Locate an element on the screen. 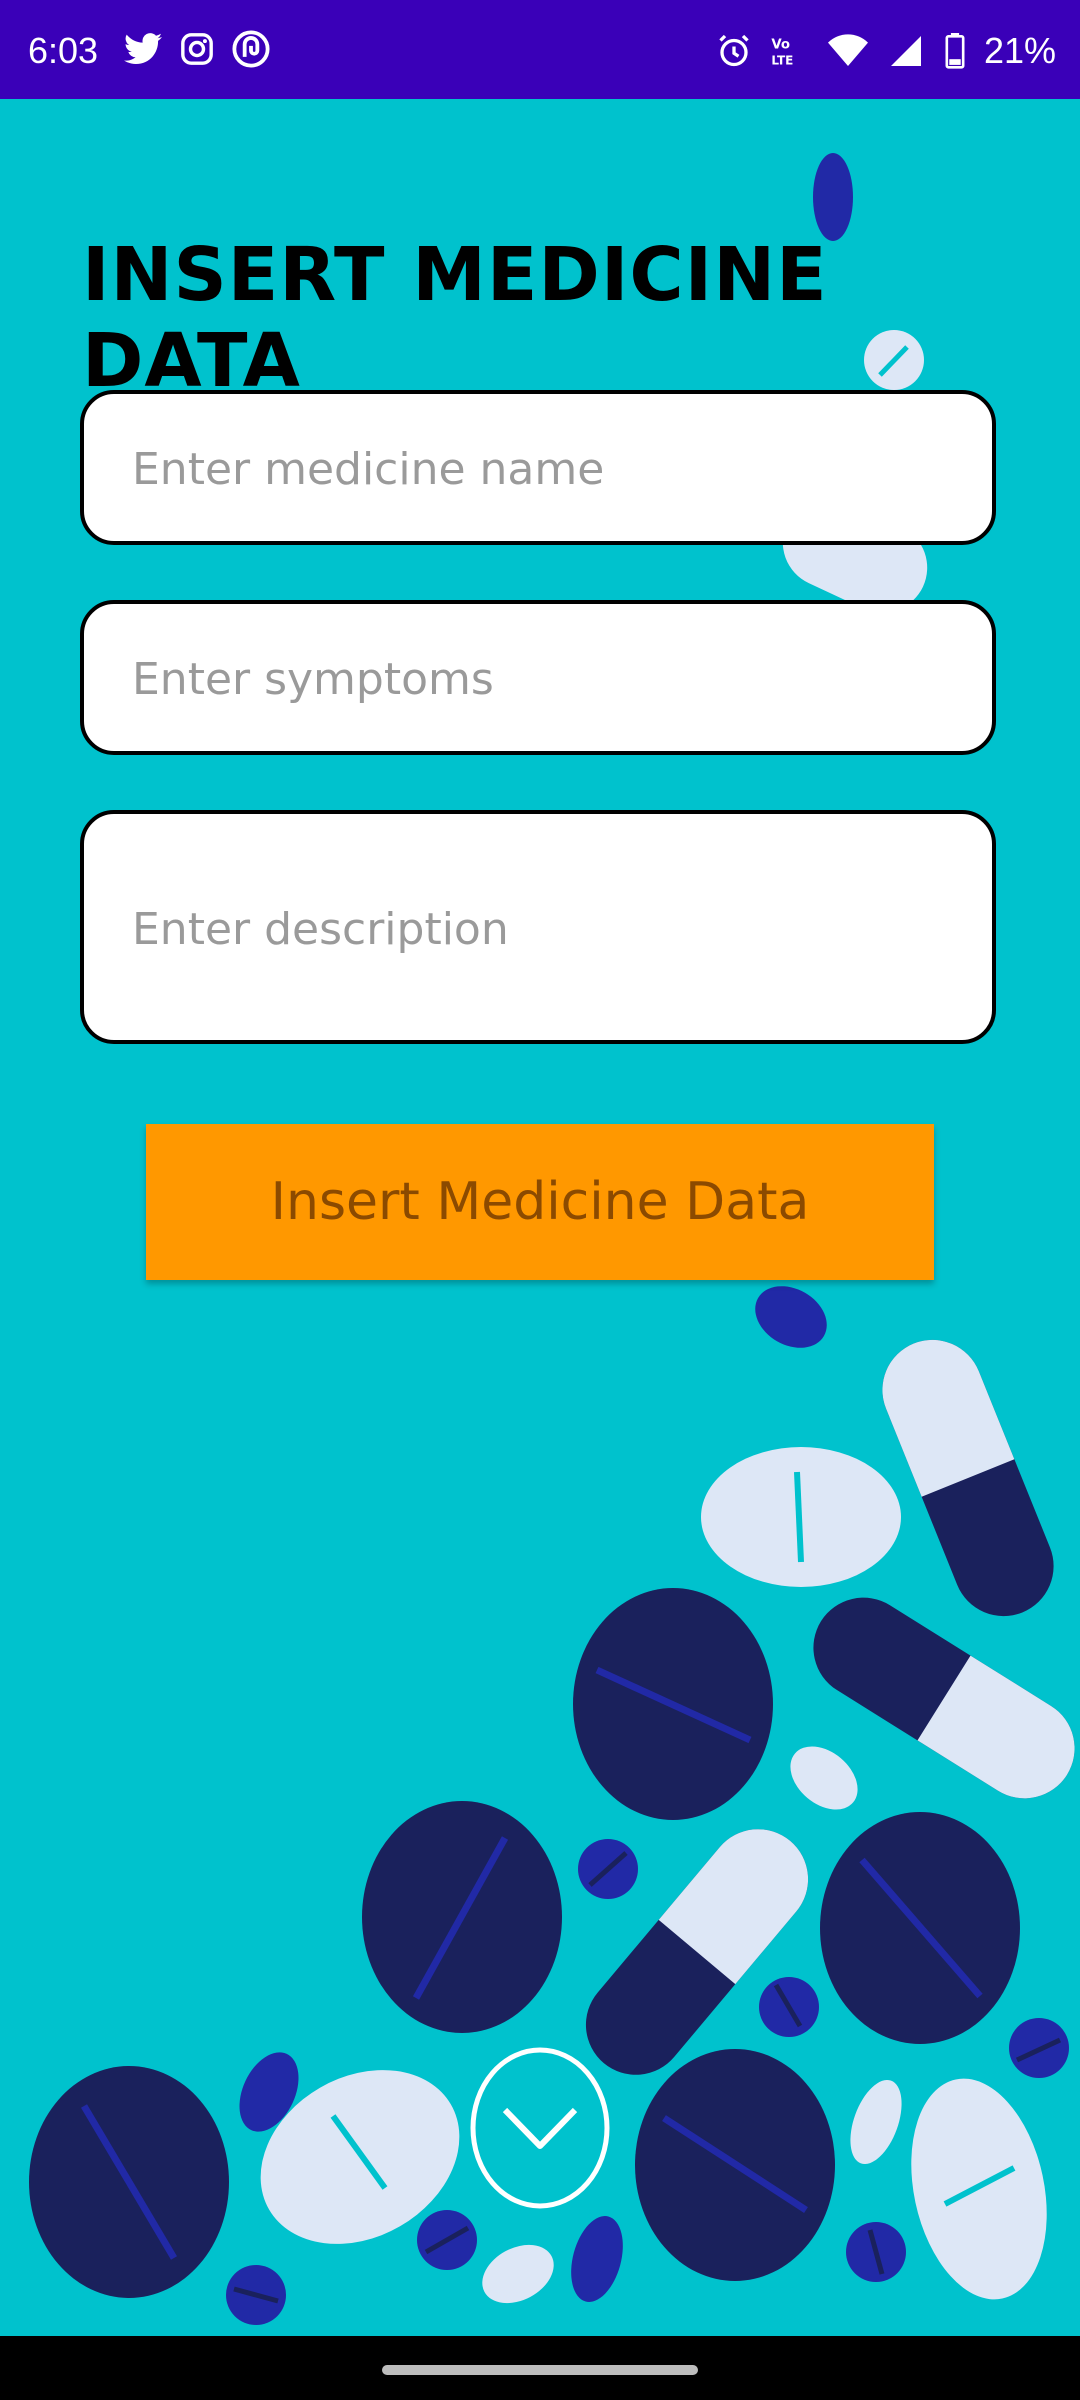  symptoms-input is located at coordinates (550, 679).